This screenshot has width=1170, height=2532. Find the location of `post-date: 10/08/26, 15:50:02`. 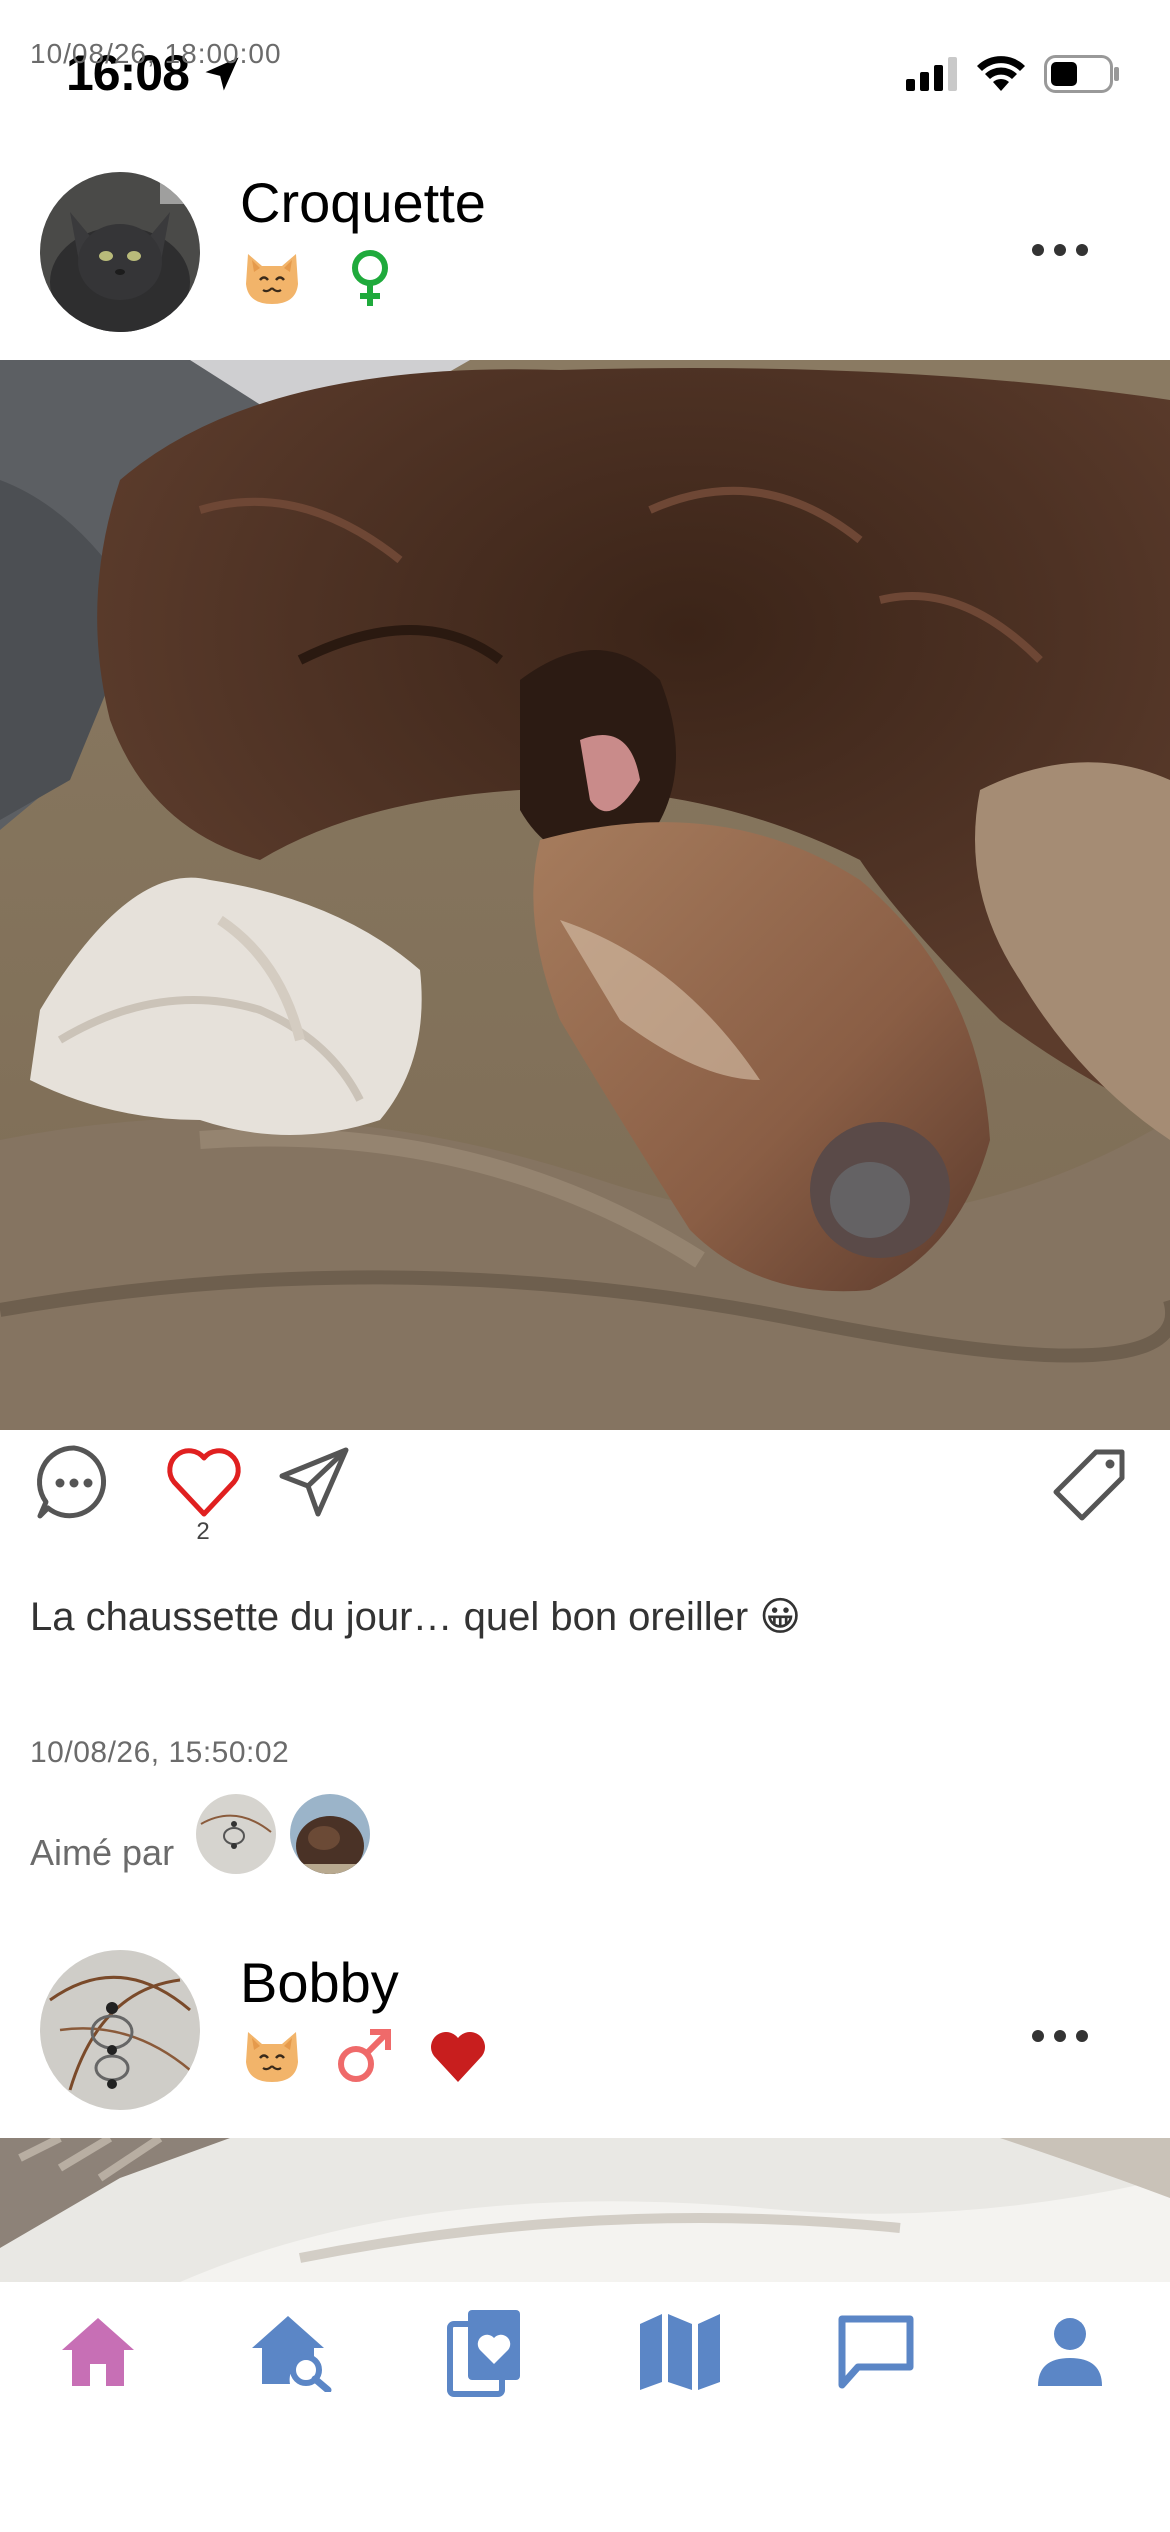

post-date: 10/08/26, 15:50:02 is located at coordinates (160, 1752).